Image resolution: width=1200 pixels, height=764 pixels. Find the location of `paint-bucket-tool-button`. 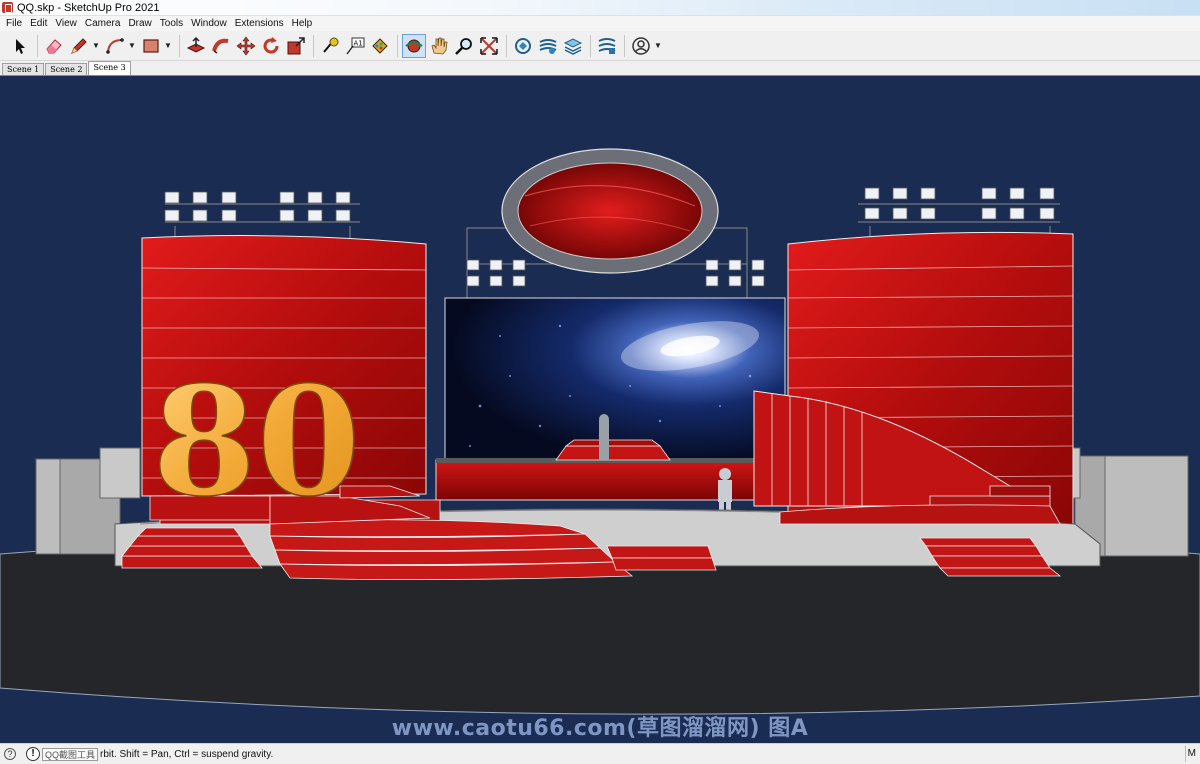

paint-bucket-tool-button is located at coordinates (380, 46).